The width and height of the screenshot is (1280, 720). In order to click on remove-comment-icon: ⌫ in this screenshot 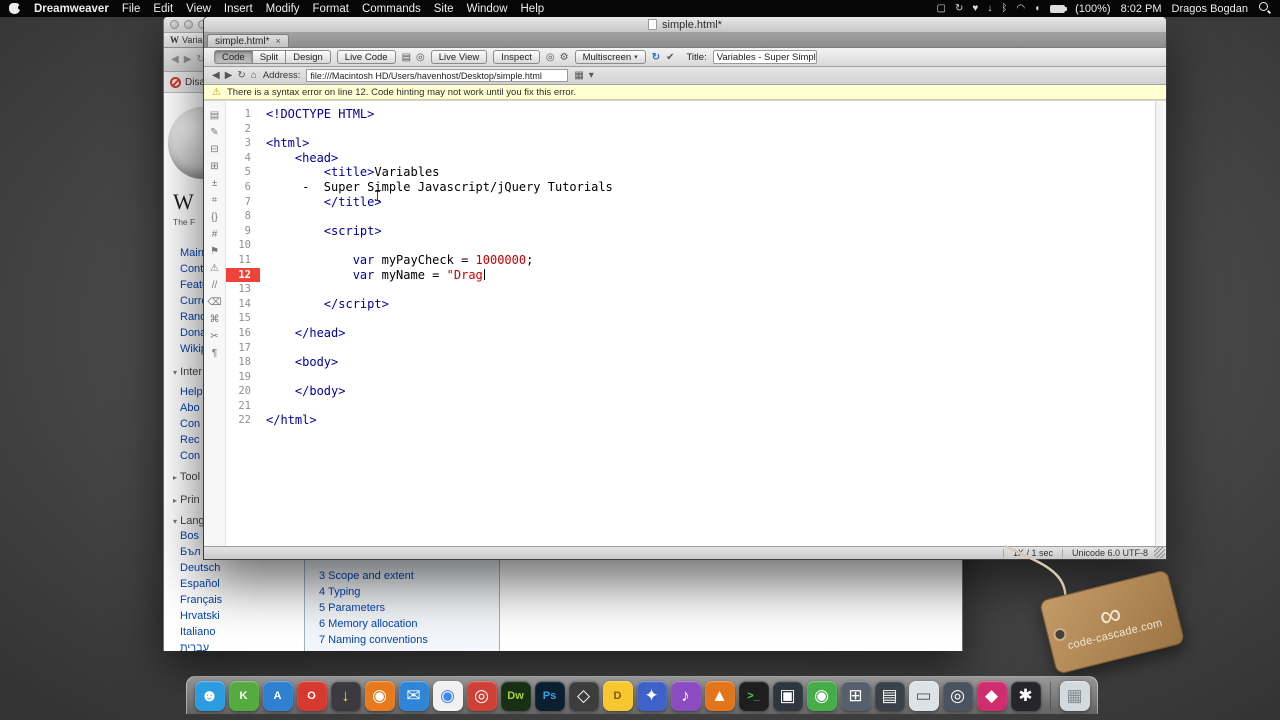, I will do `click(214, 303)`.